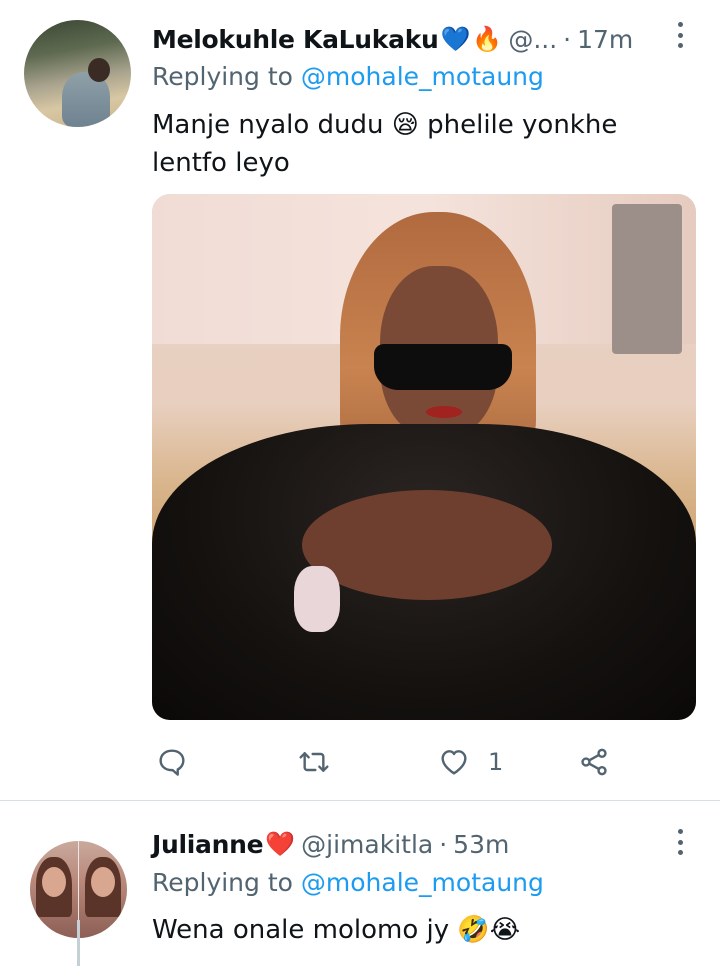 The width and height of the screenshot is (720, 966). Describe the element at coordinates (444, 412) in the screenshot. I see `photo-lips` at that location.